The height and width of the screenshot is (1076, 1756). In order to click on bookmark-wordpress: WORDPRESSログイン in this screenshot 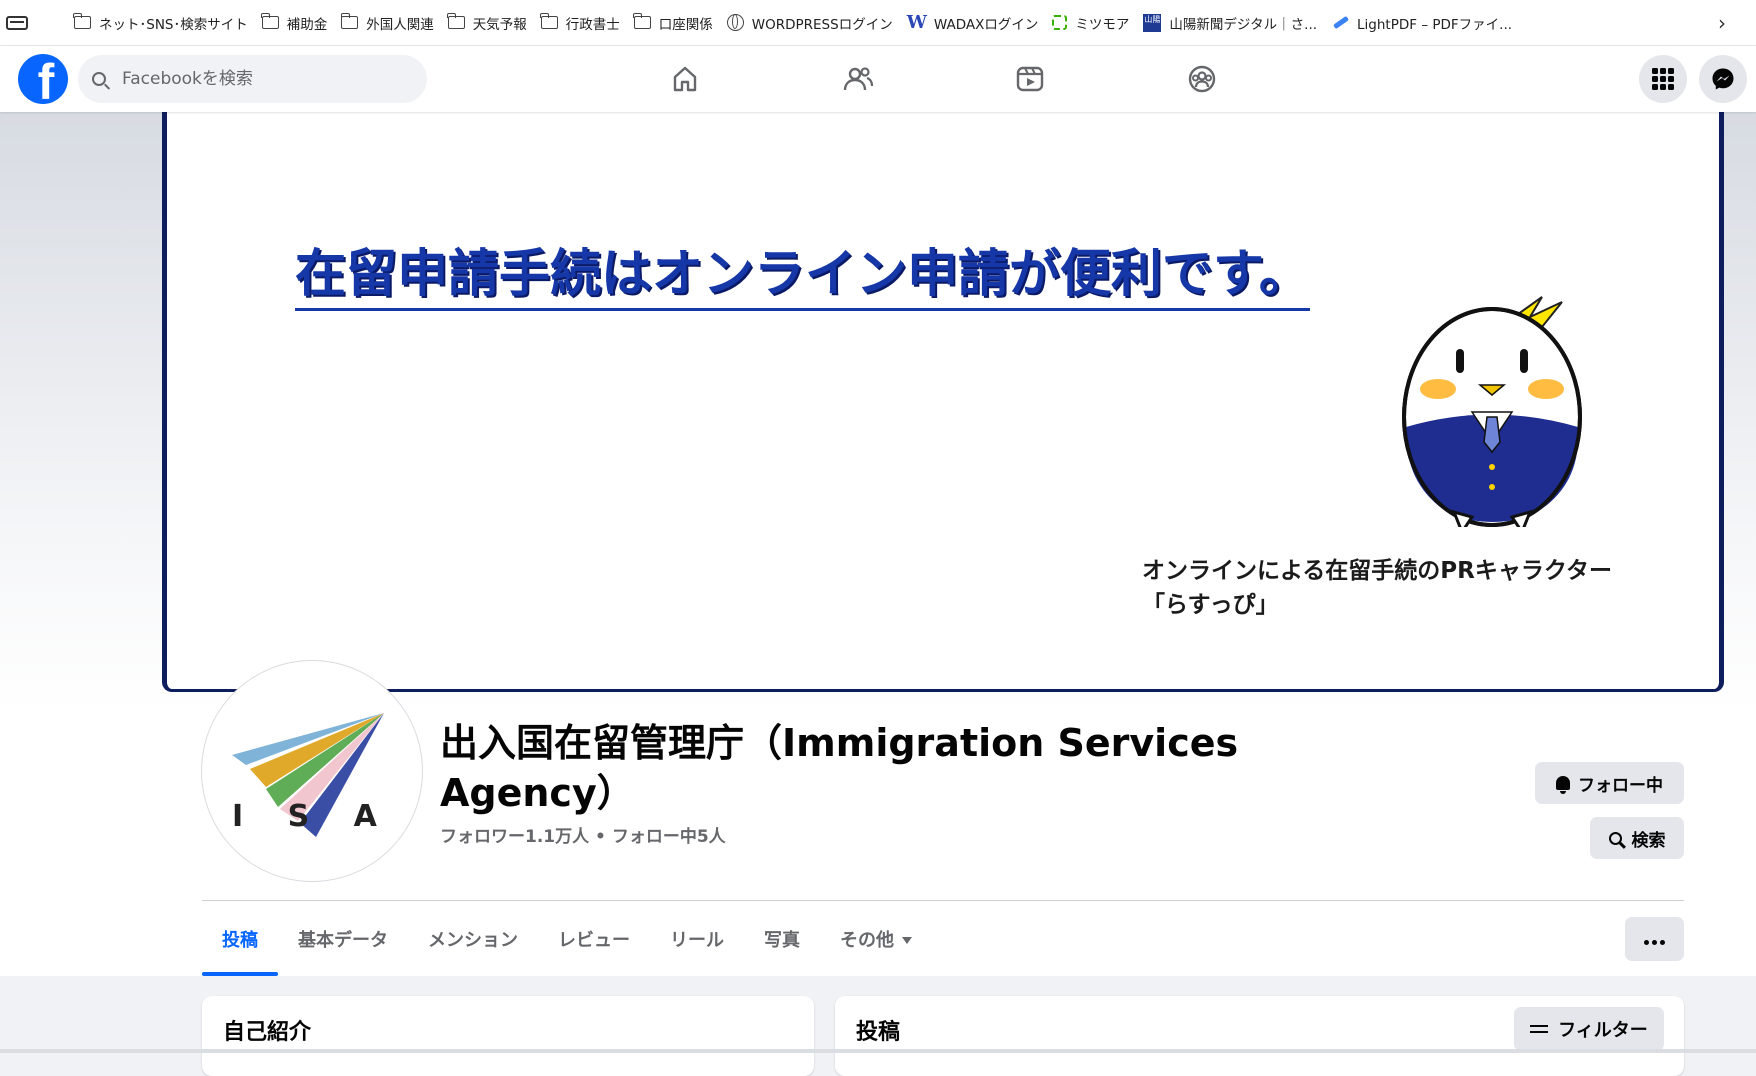, I will do `click(809, 23)`.